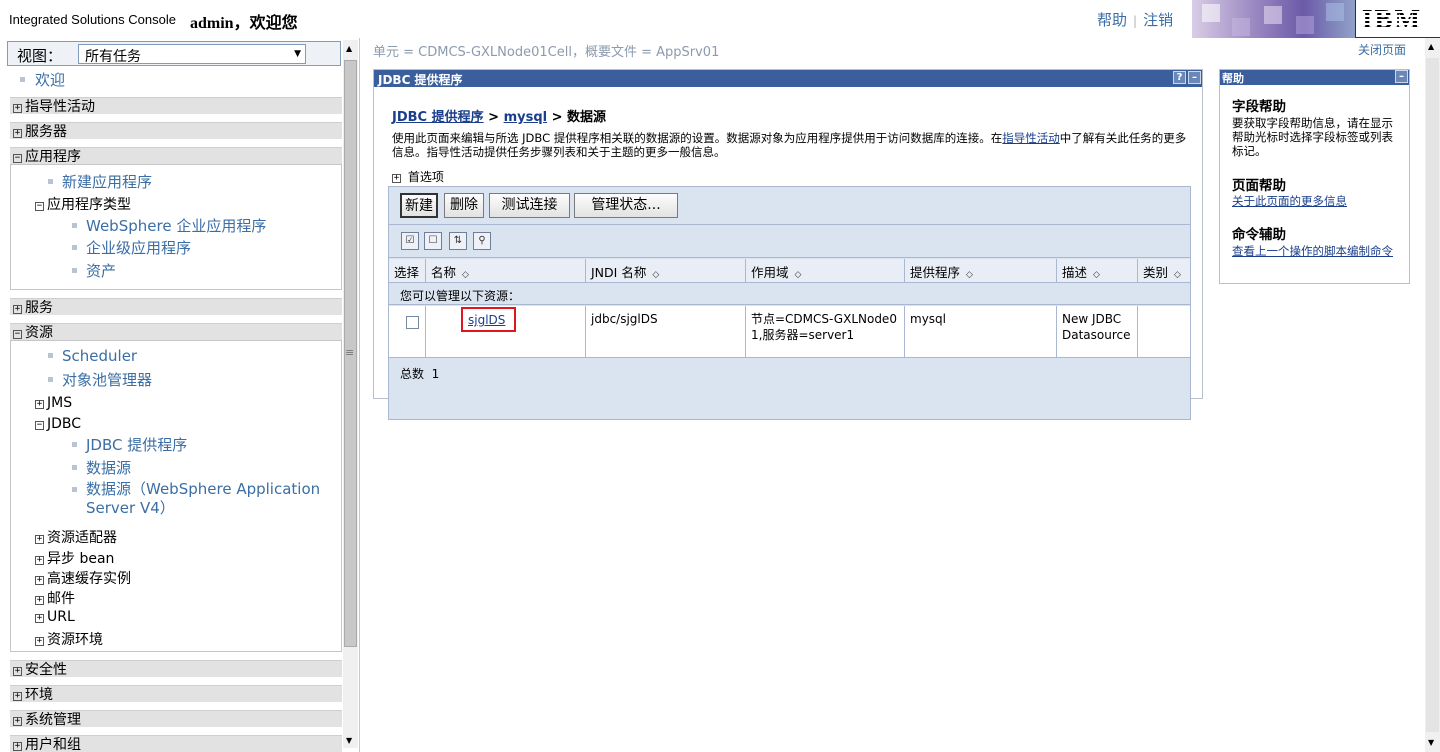 Image resolution: width=1440 pixels, height=752 pixels. What do you see at coordinates (33, 307) in the screenshot?
I see `nav-section-services-label: + 服务` at bounding box center [33, 307].